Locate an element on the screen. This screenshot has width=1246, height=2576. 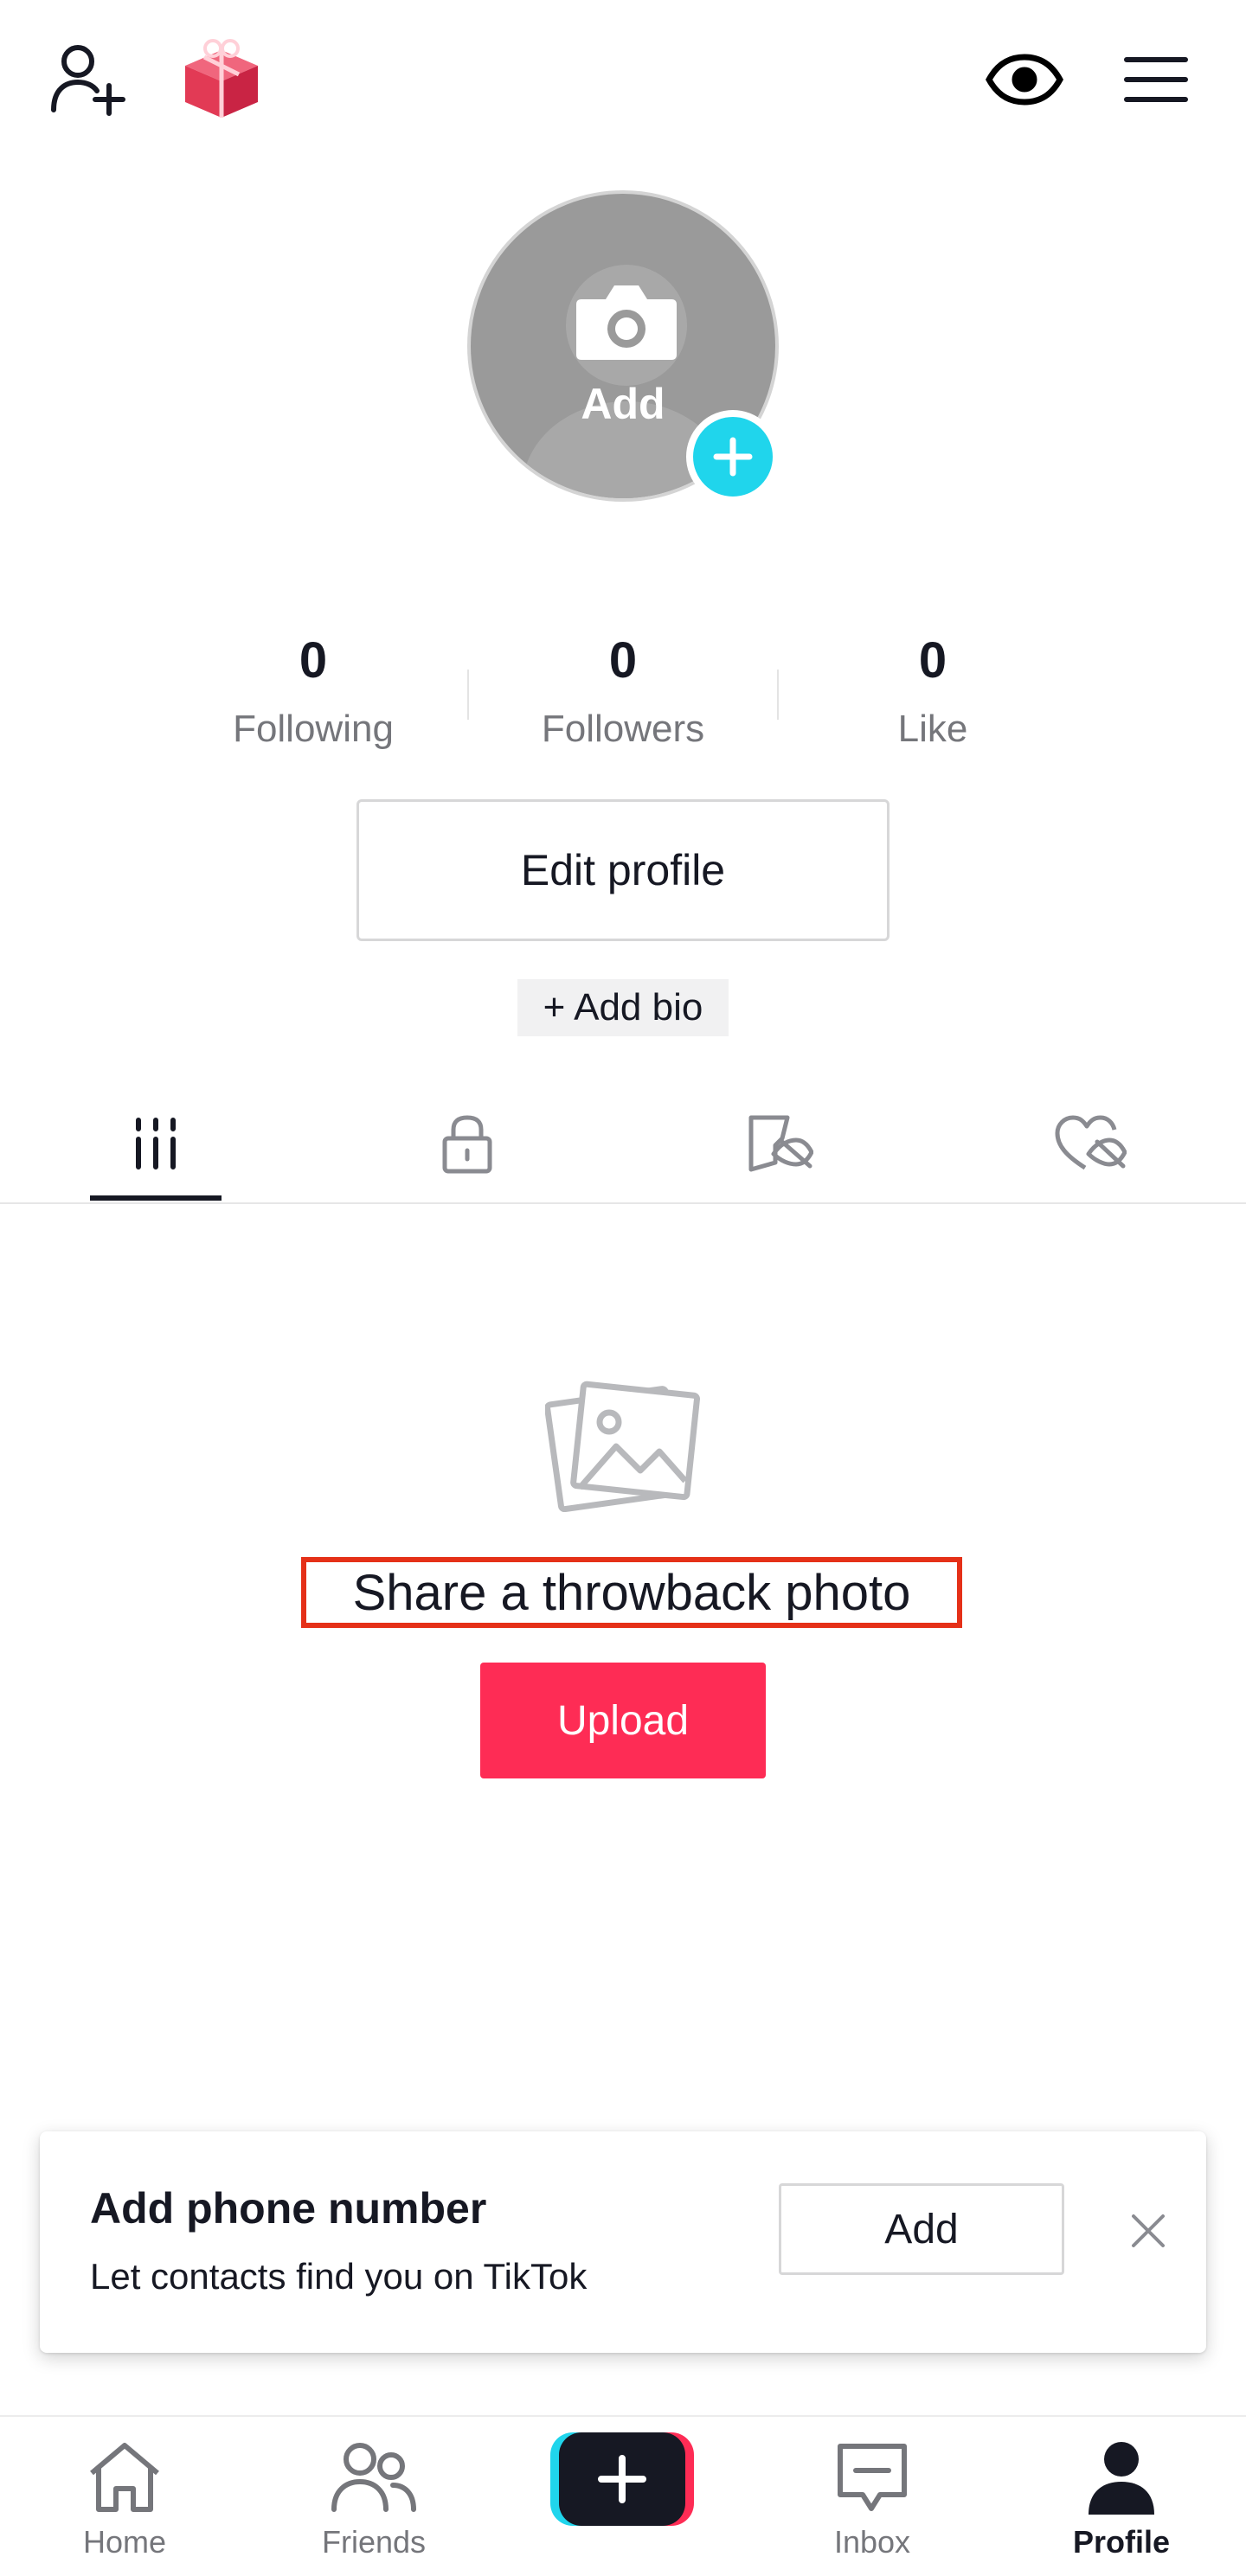
nav-home: Home is located at coordinates (125, 2501).